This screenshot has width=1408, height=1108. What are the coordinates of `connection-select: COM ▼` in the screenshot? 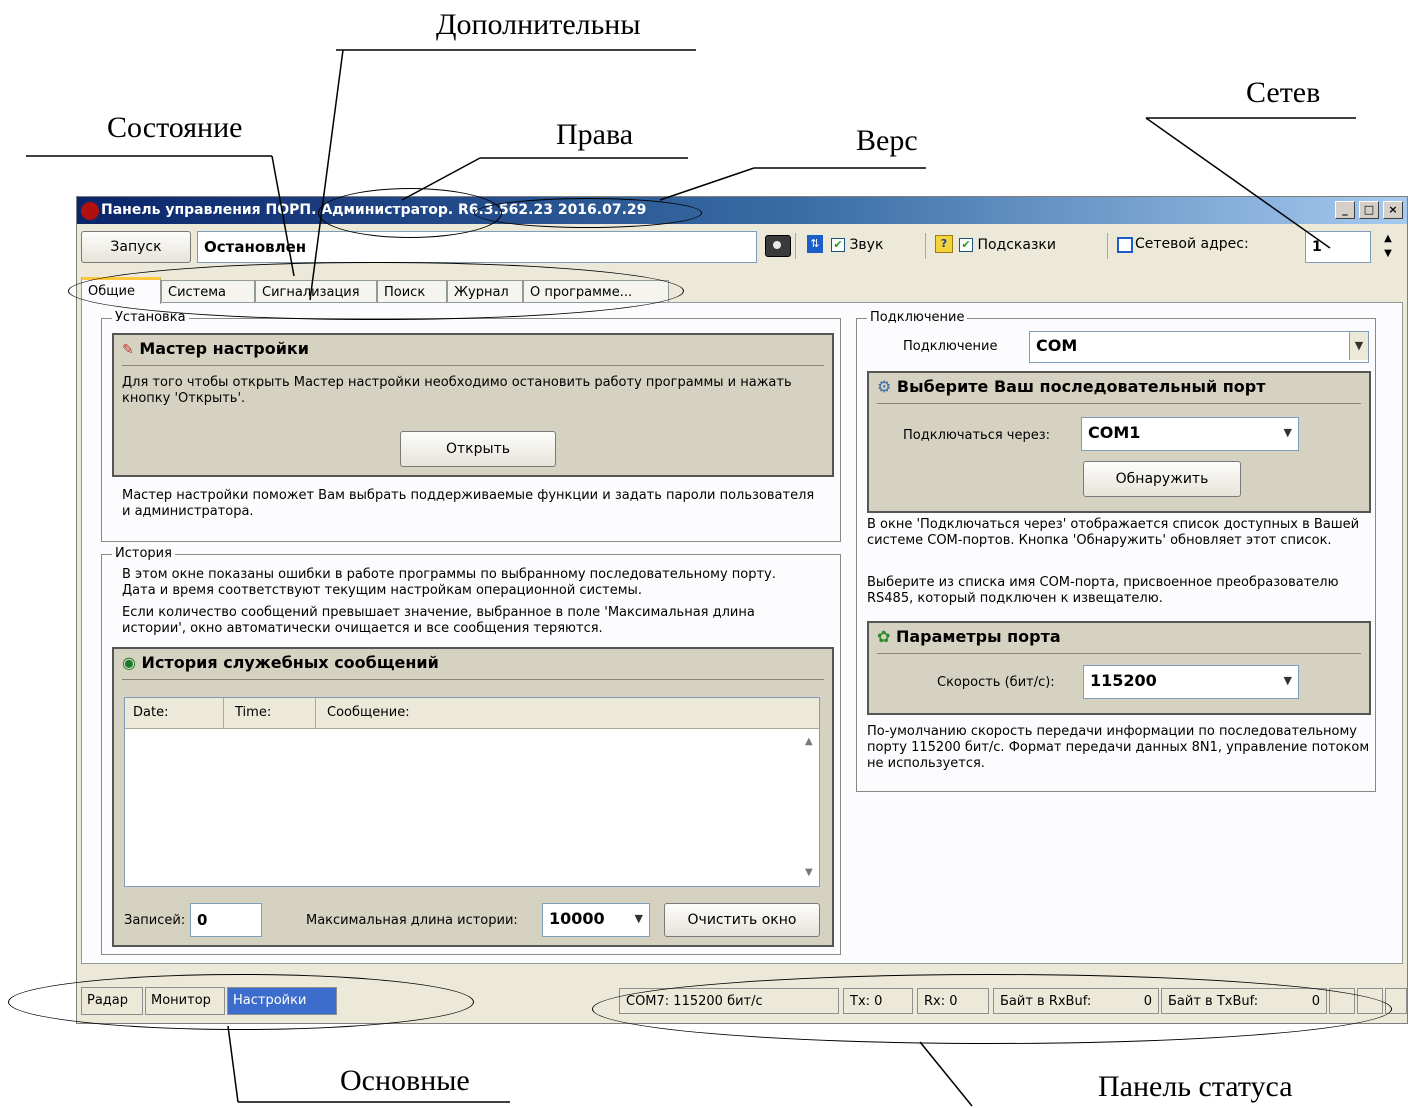 It's located at (1199, 347).